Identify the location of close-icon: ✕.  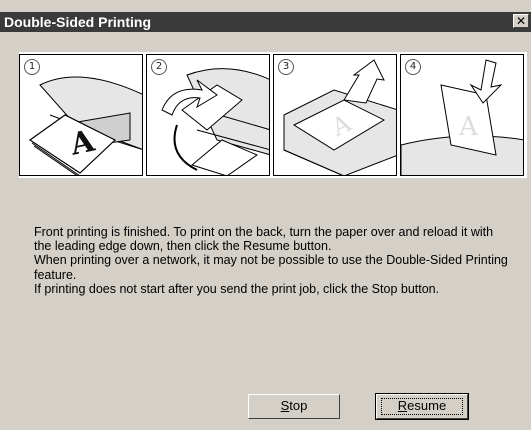
(521, 21).